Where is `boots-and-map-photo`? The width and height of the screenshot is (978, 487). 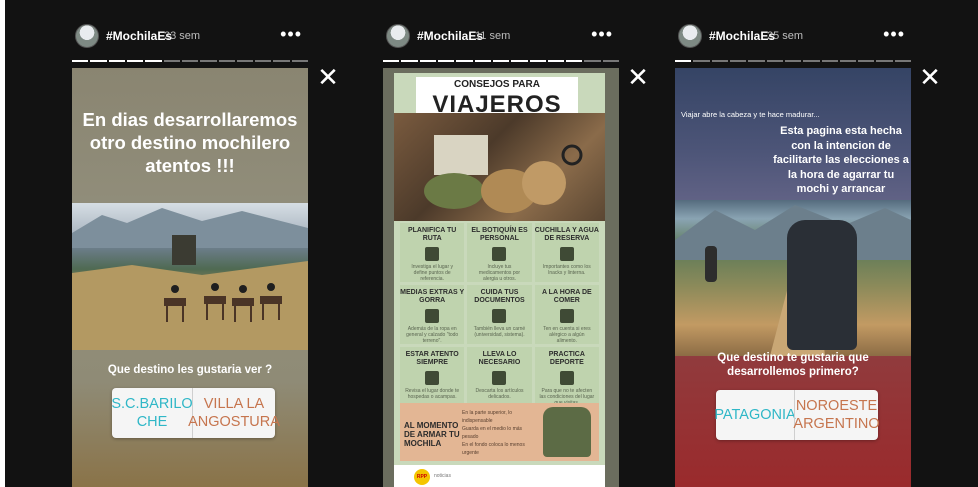
boots-and-map-photo is located at coordinates (499, 167).